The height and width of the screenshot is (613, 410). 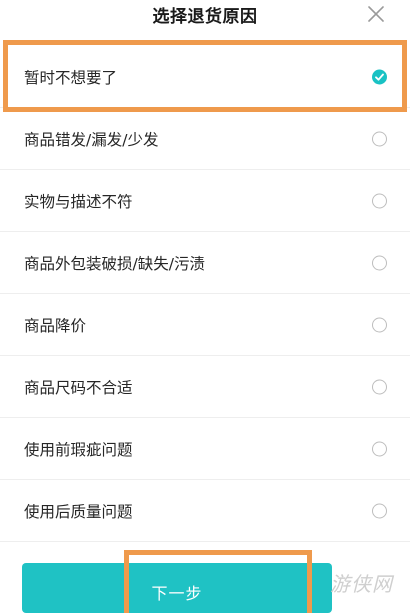 I want to click on watermark-logo: 游侠网, so click(x=361, y=584).